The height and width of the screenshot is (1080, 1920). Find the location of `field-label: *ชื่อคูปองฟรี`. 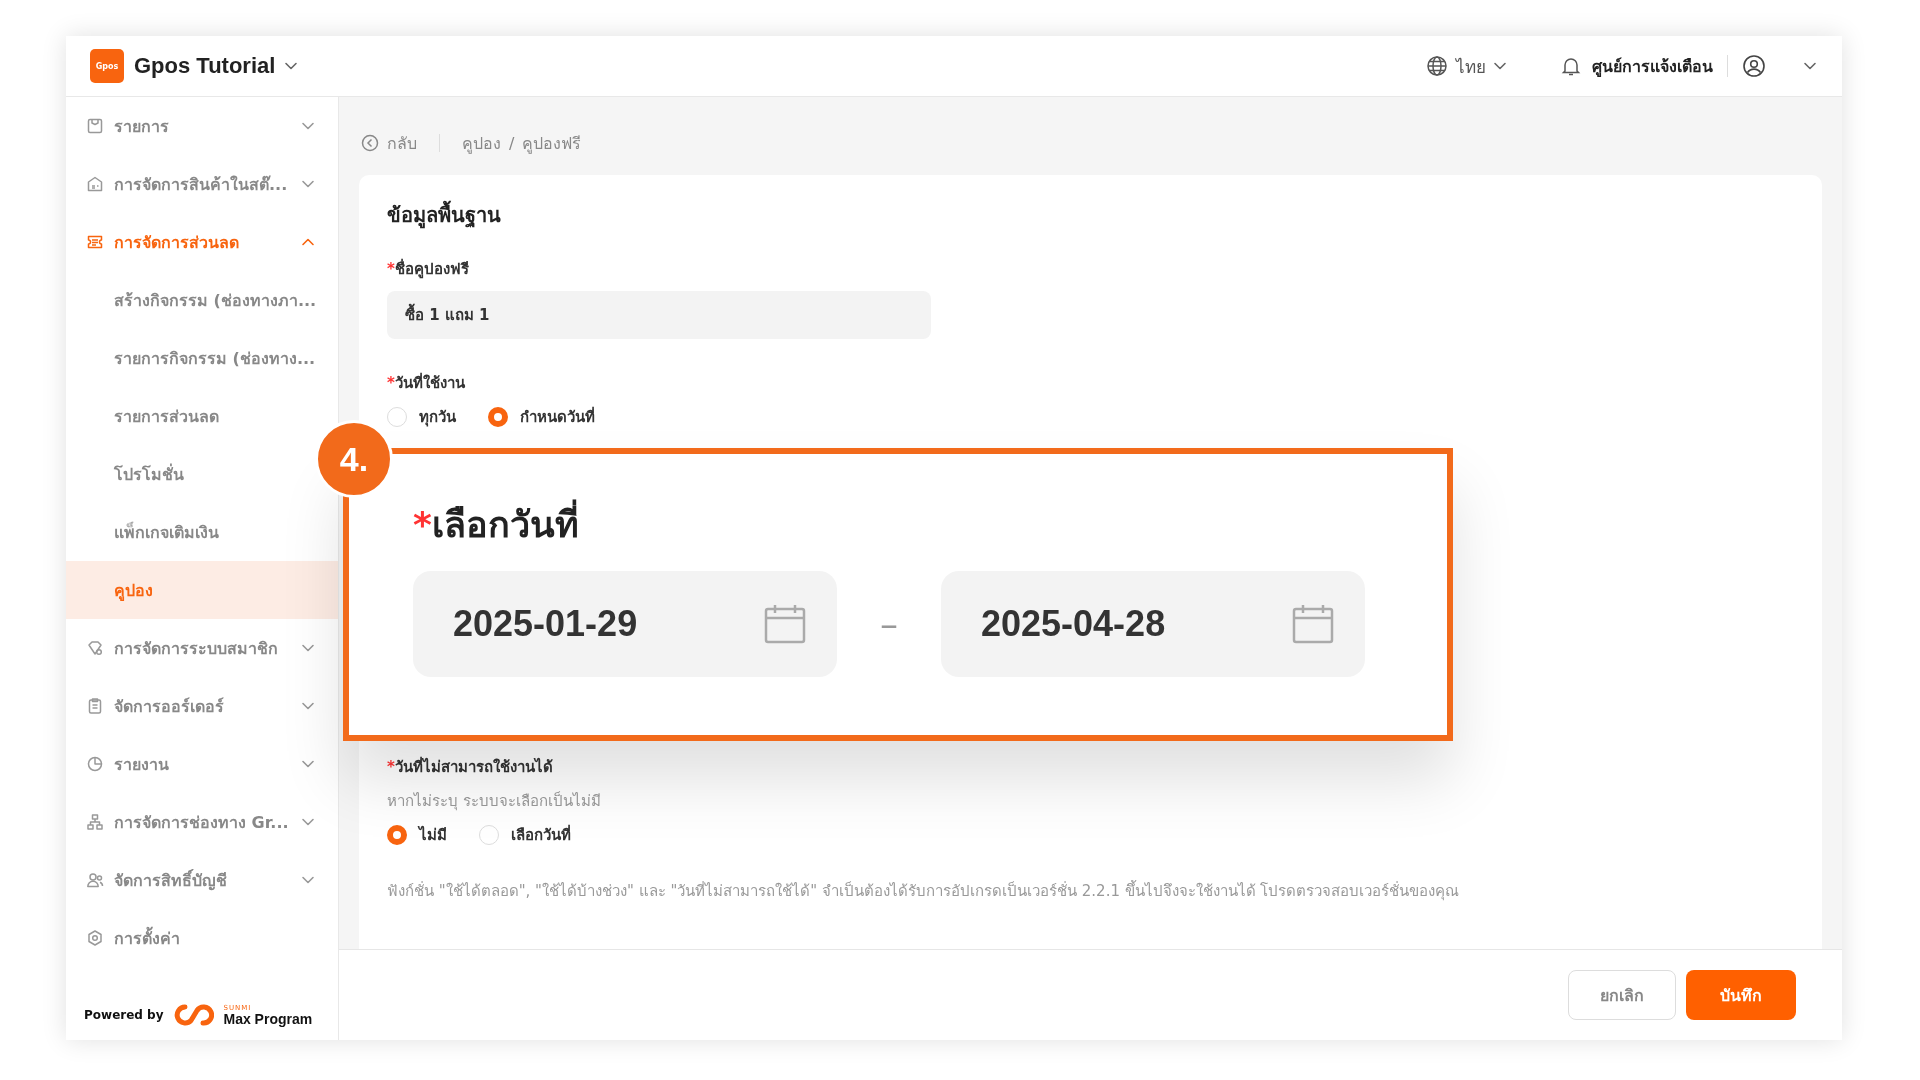

field-label: *ชื่อคูปองฟรี is located at coordinates (428, 269).